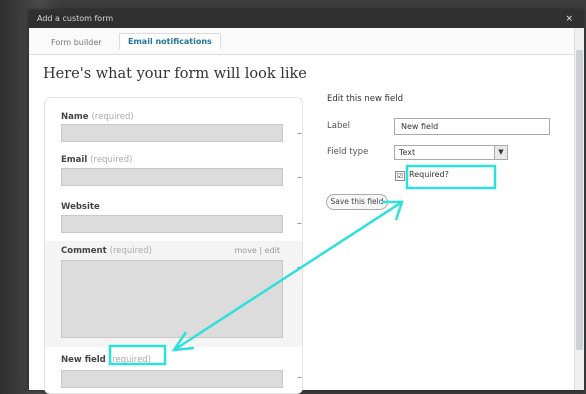  What do you see at coordinates (137, 355) in the screenshot?
I see `annotation-box-new-field` at bounding box center [137, 355].